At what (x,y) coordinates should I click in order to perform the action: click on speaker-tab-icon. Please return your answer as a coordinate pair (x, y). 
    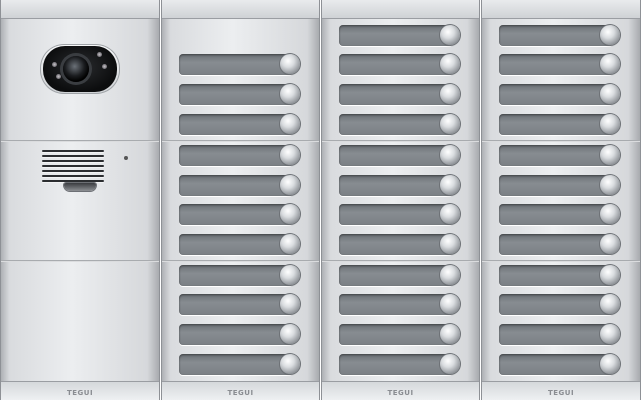
    Looking at the image, I should click on (80, 187).